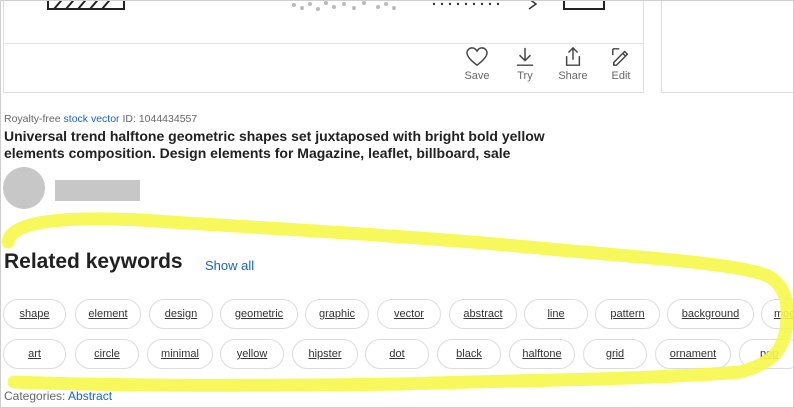 The width and height of the screenshot is (794, 408). What do you see at coordinates (325, 354) in the screenshot?
I see `keyword-chip-hipster: hipster` at bounding box center [325, 354].